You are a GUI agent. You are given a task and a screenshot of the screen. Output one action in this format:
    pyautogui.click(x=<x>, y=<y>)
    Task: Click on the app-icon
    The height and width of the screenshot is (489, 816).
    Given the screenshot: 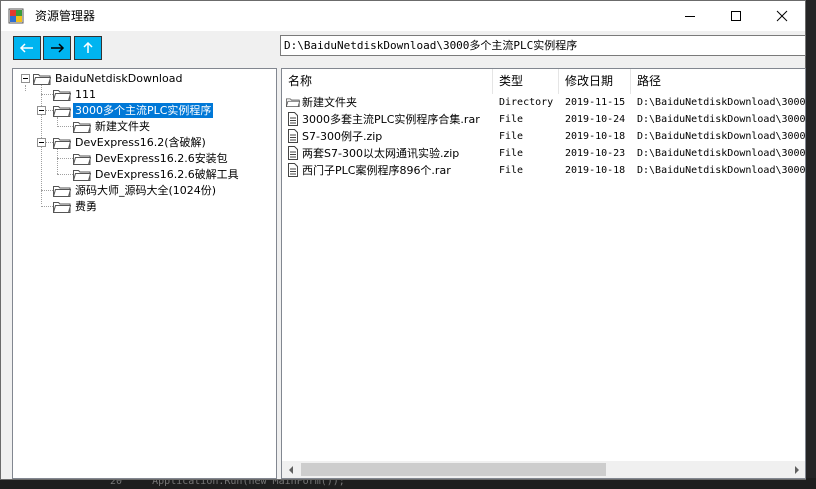 What is the action you would take?
    pyautogui.click(x=16, y=16)
    